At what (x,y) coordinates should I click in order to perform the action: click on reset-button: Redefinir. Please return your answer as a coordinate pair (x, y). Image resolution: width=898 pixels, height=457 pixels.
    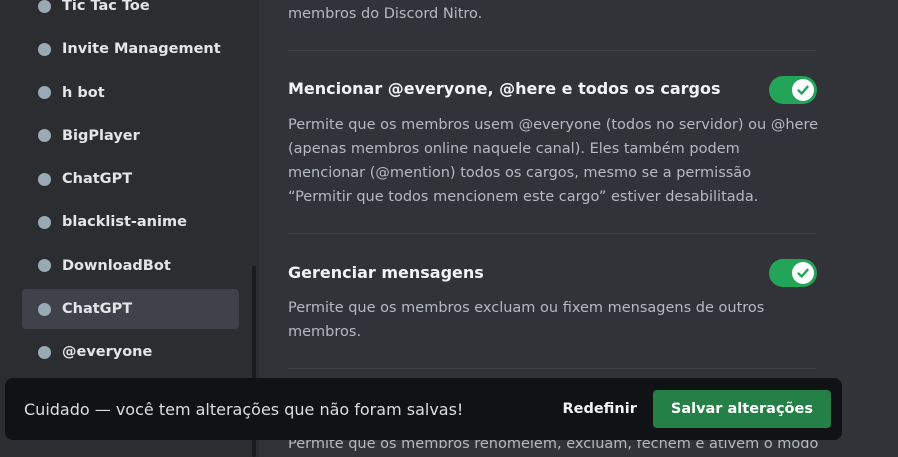
    Looking at the image, I should click on (599, 409).